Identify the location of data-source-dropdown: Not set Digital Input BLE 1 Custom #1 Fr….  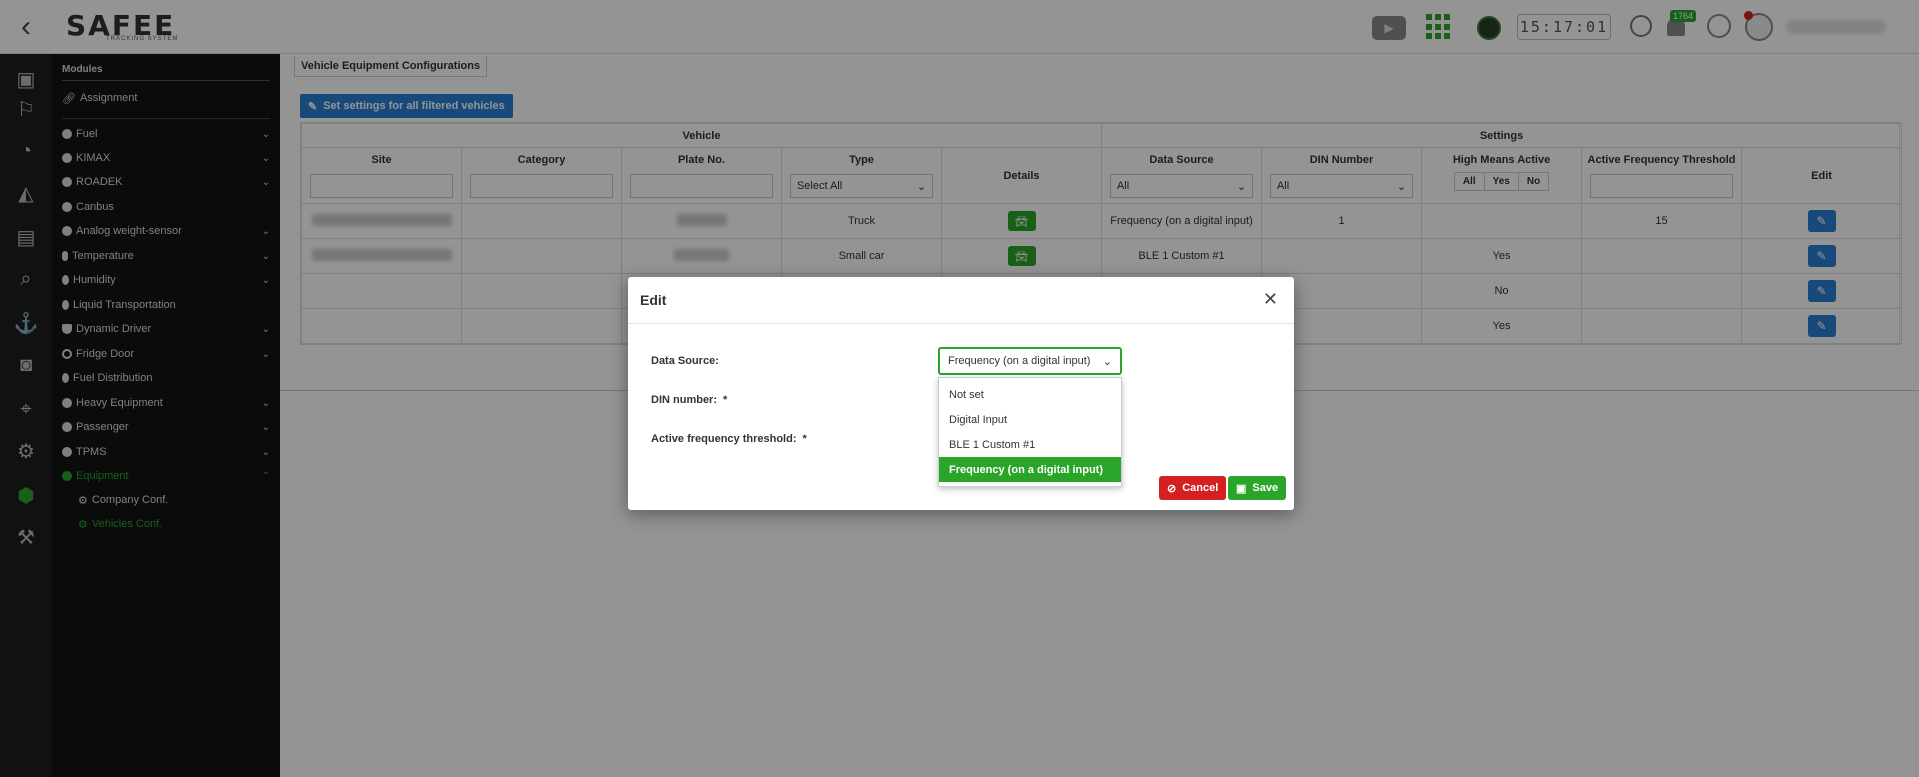
(1030, 432).